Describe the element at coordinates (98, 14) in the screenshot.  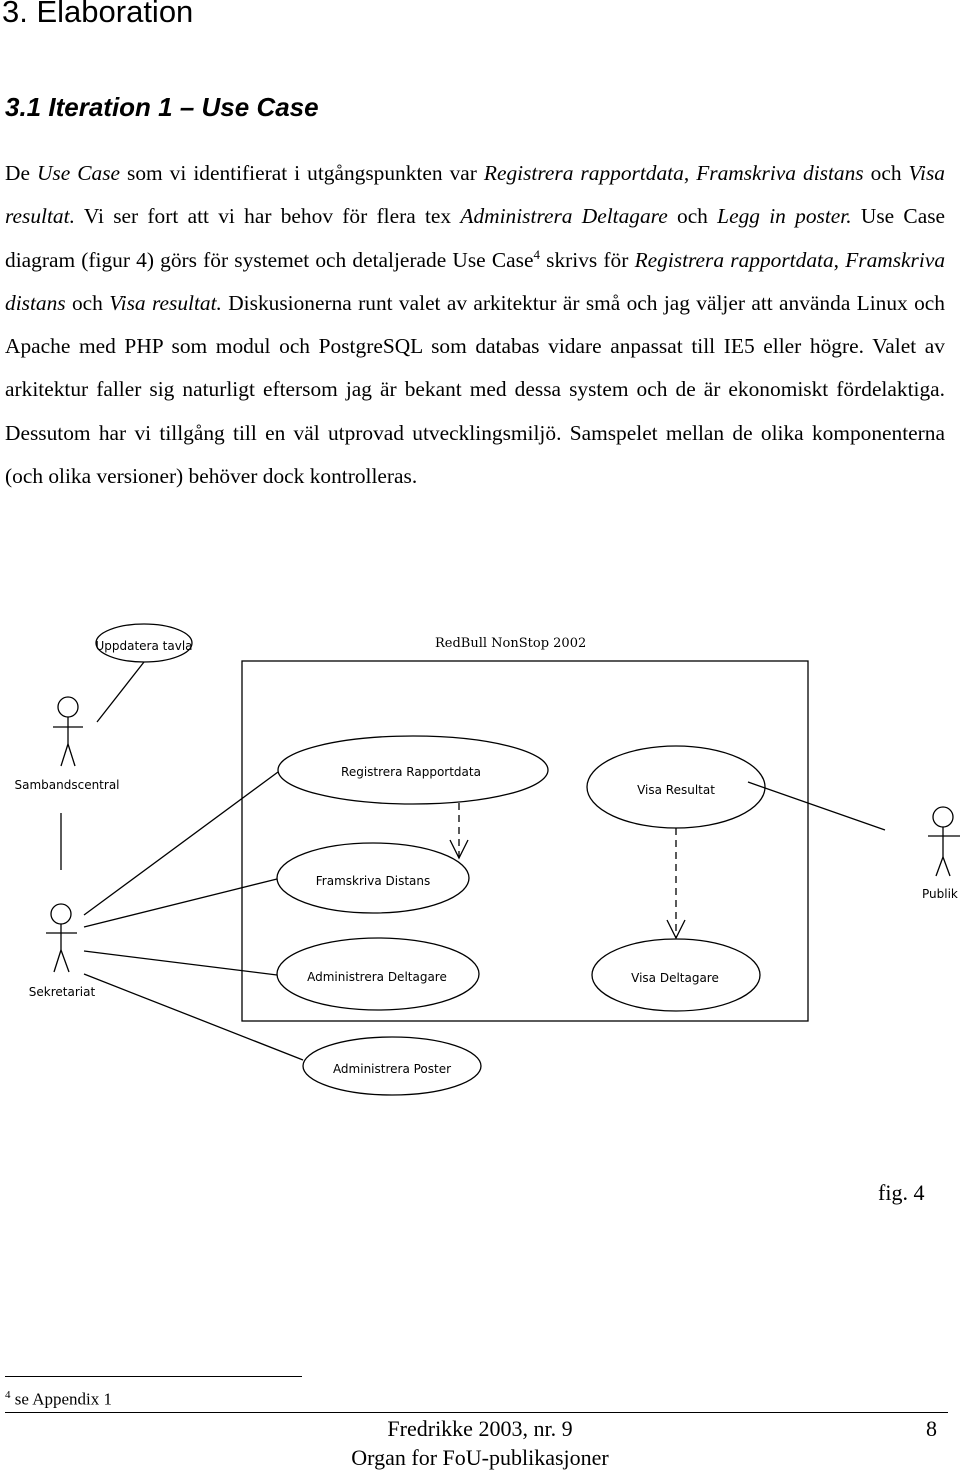
I see `section-heading: 3. Elaboration` at that location.